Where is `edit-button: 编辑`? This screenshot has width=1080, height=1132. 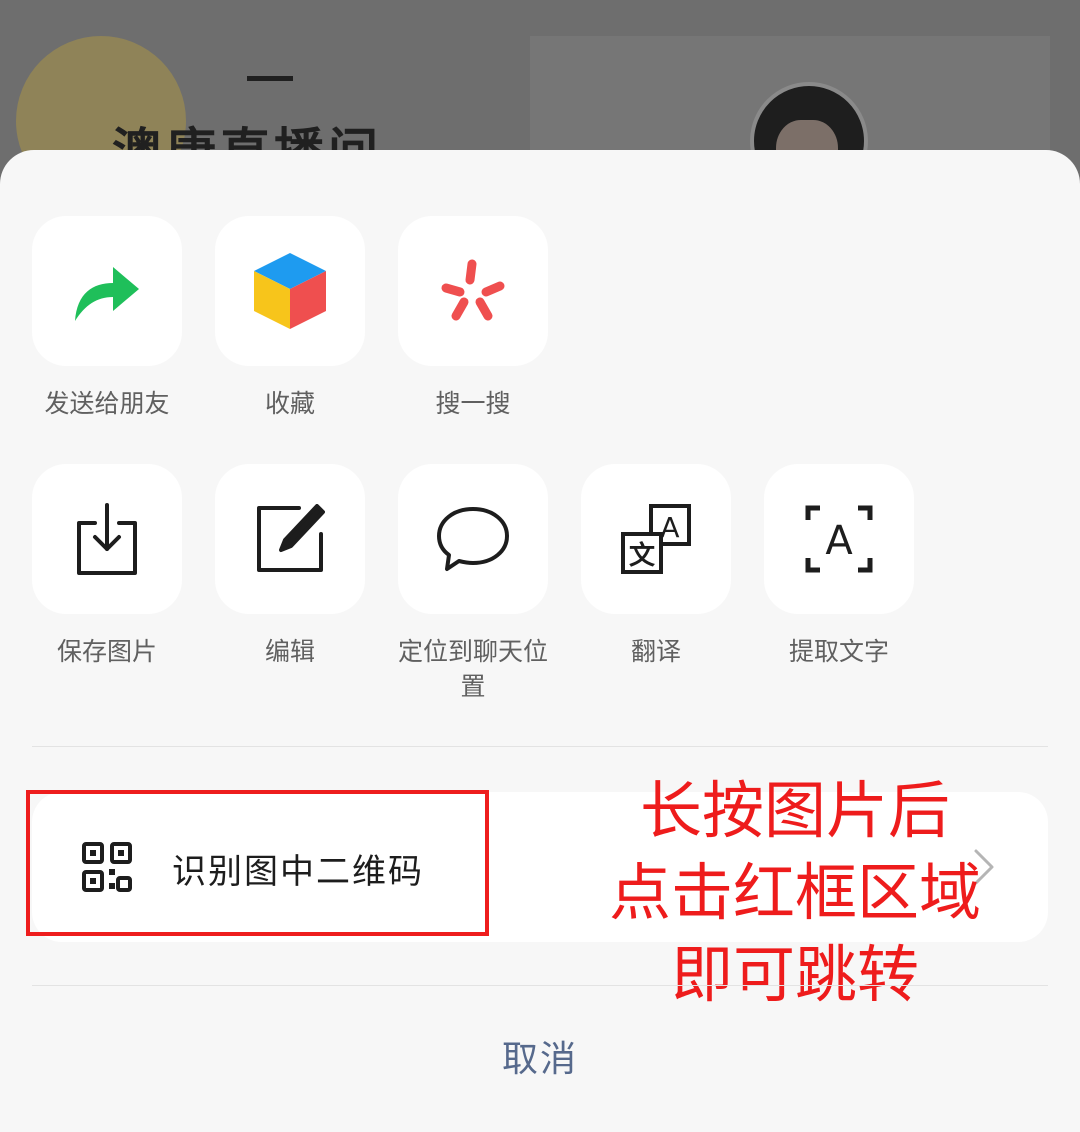
edit-button: 编辑 is located at coordinates (290, 566).